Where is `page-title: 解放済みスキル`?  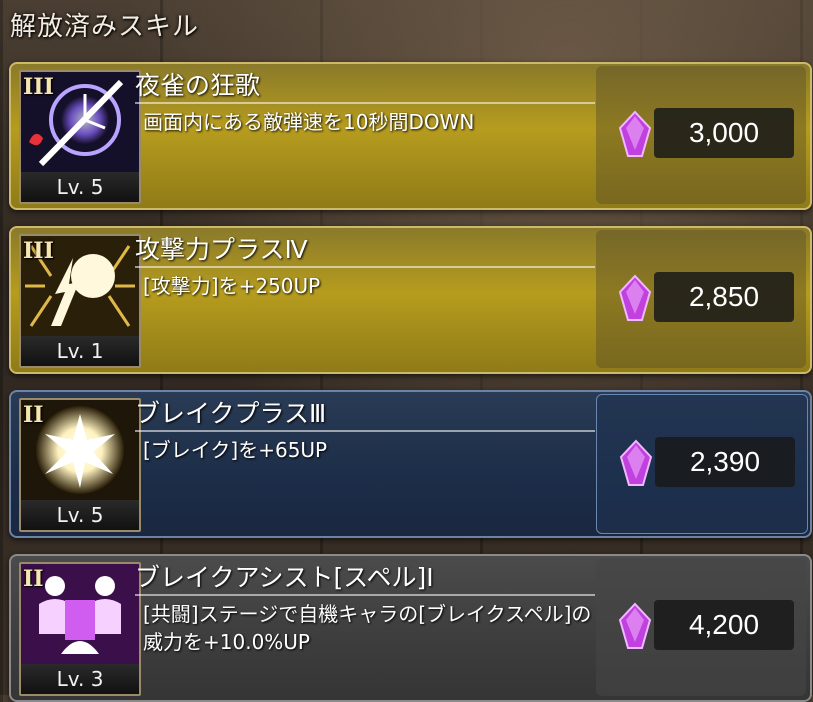
page-title: 解放済みスキル is located at coordinates (105, 27).